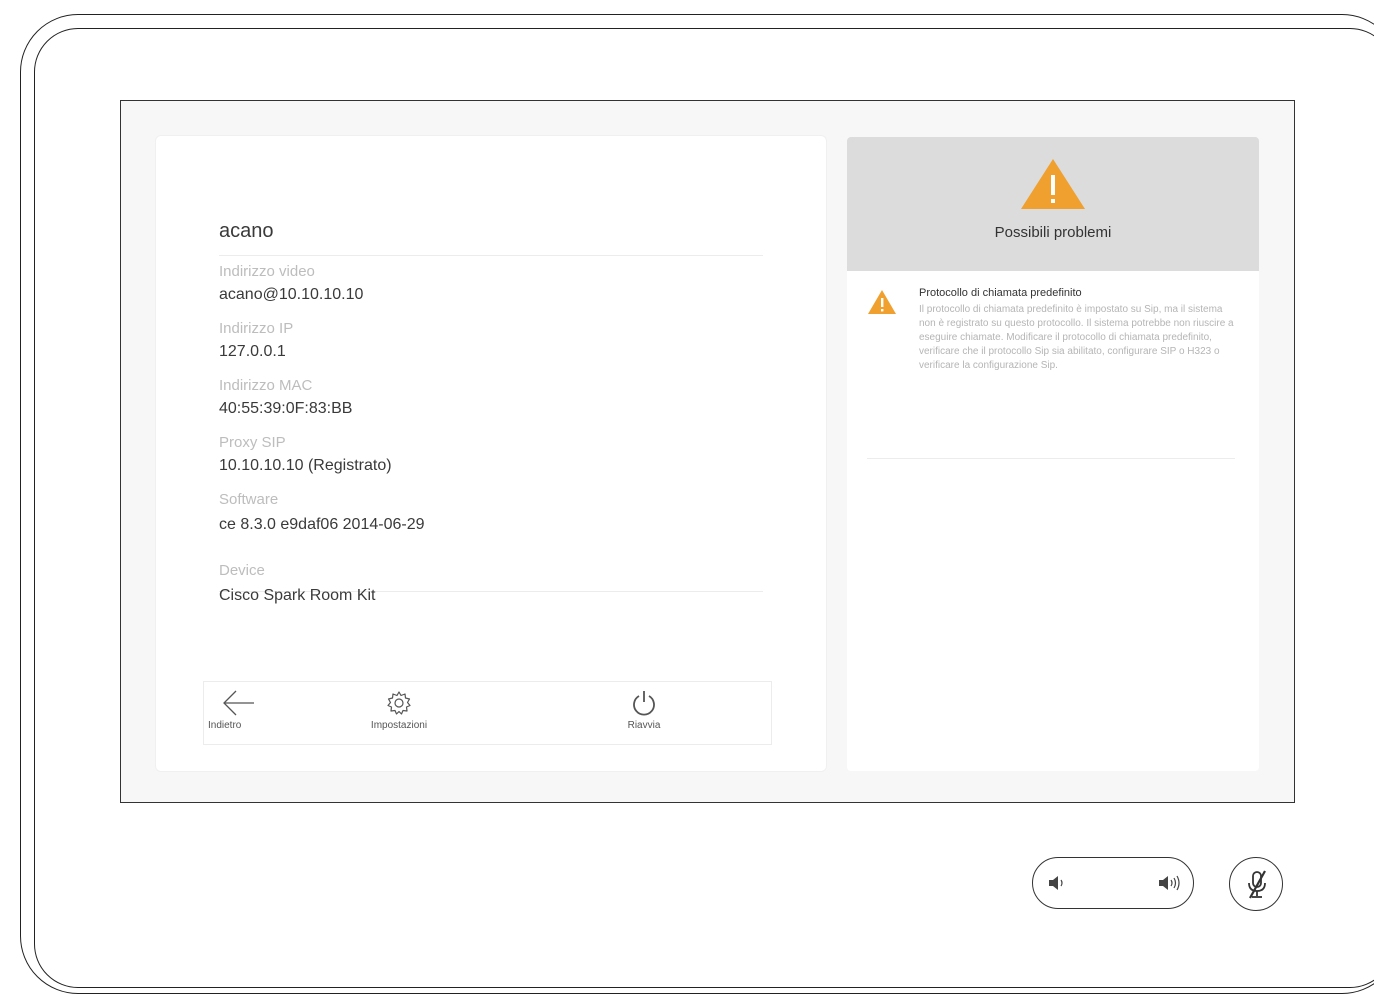 The image size is (1374, 994). I want to click on video-address-value: acano@10.10.10.10, so click(291, 294).